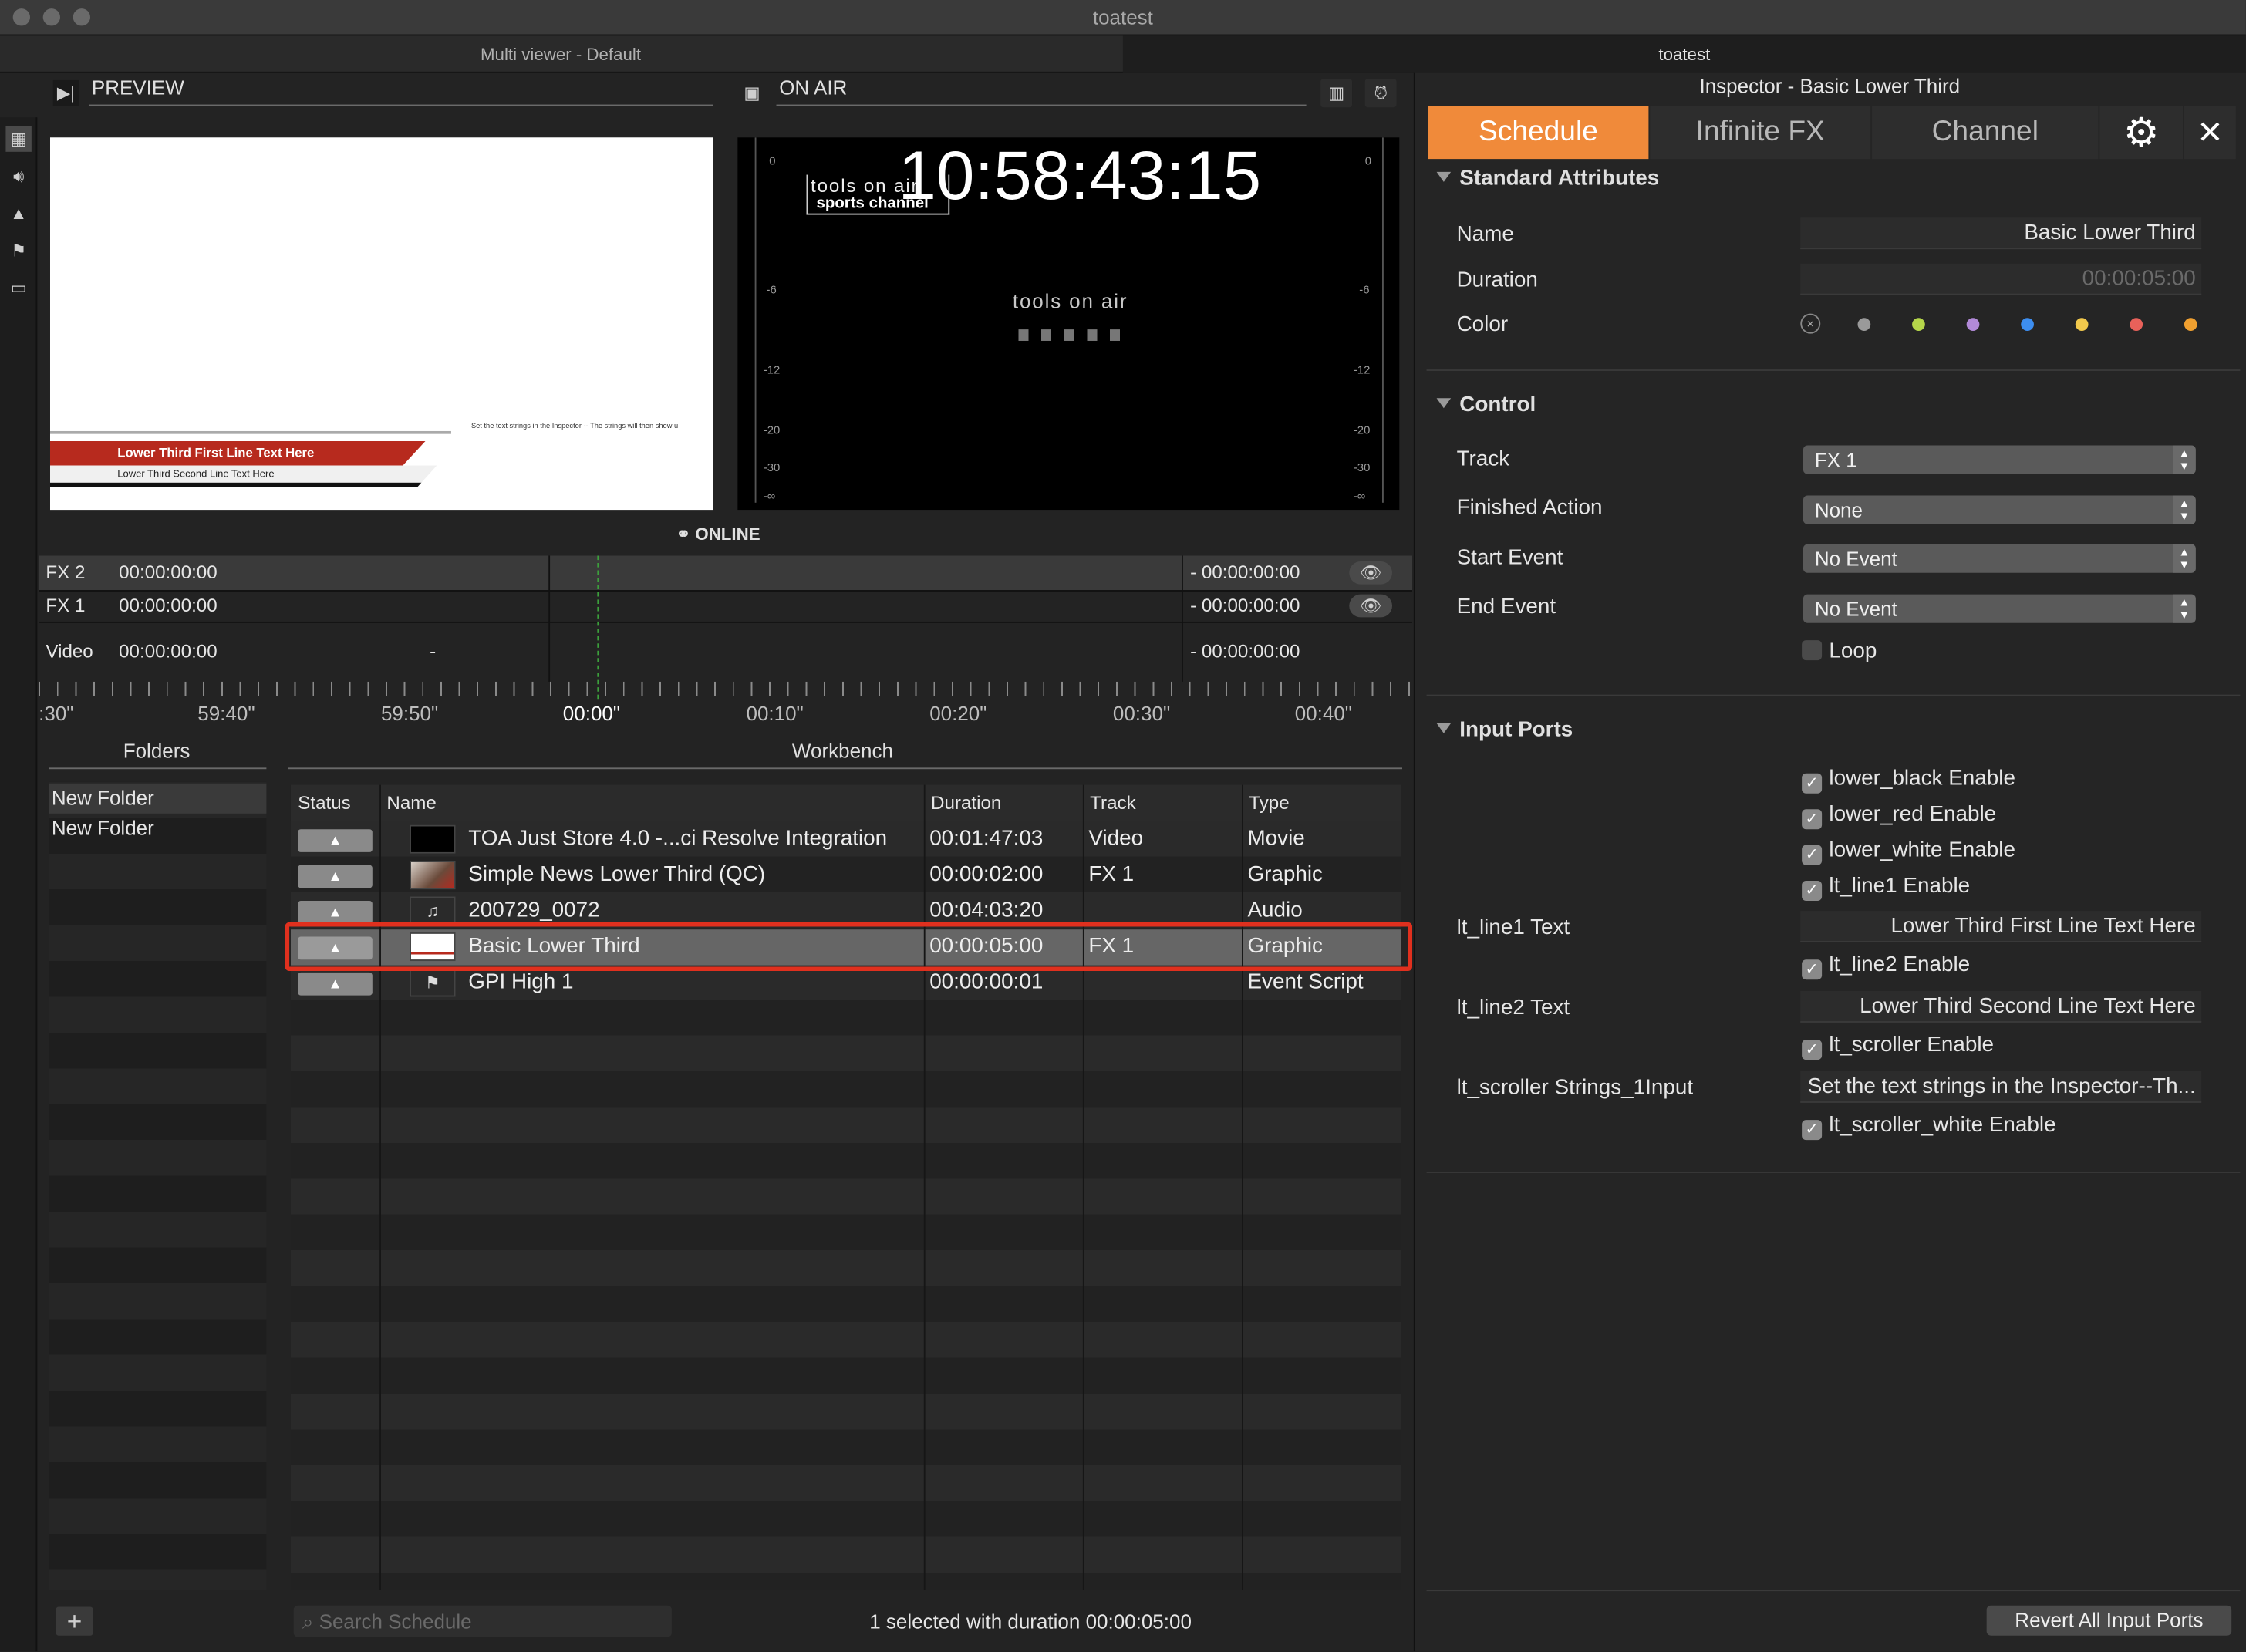 The image size is (2246, 1652). I want to click on tab-infinite-fx: Infinite FX, so click(1761, 133).